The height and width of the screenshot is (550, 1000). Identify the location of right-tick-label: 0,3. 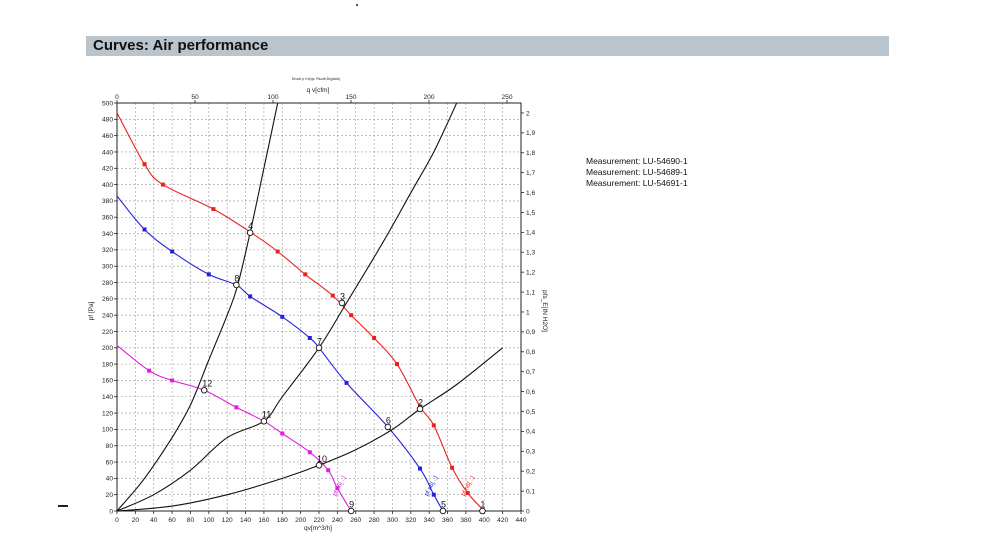
(530, 452).